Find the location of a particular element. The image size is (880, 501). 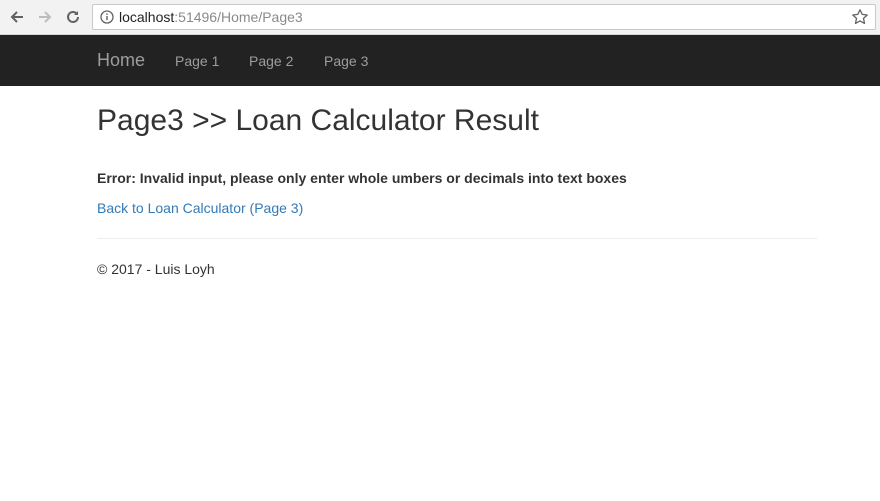

nav-link-page-3: Page 3 is located at coordinates (346, 61).